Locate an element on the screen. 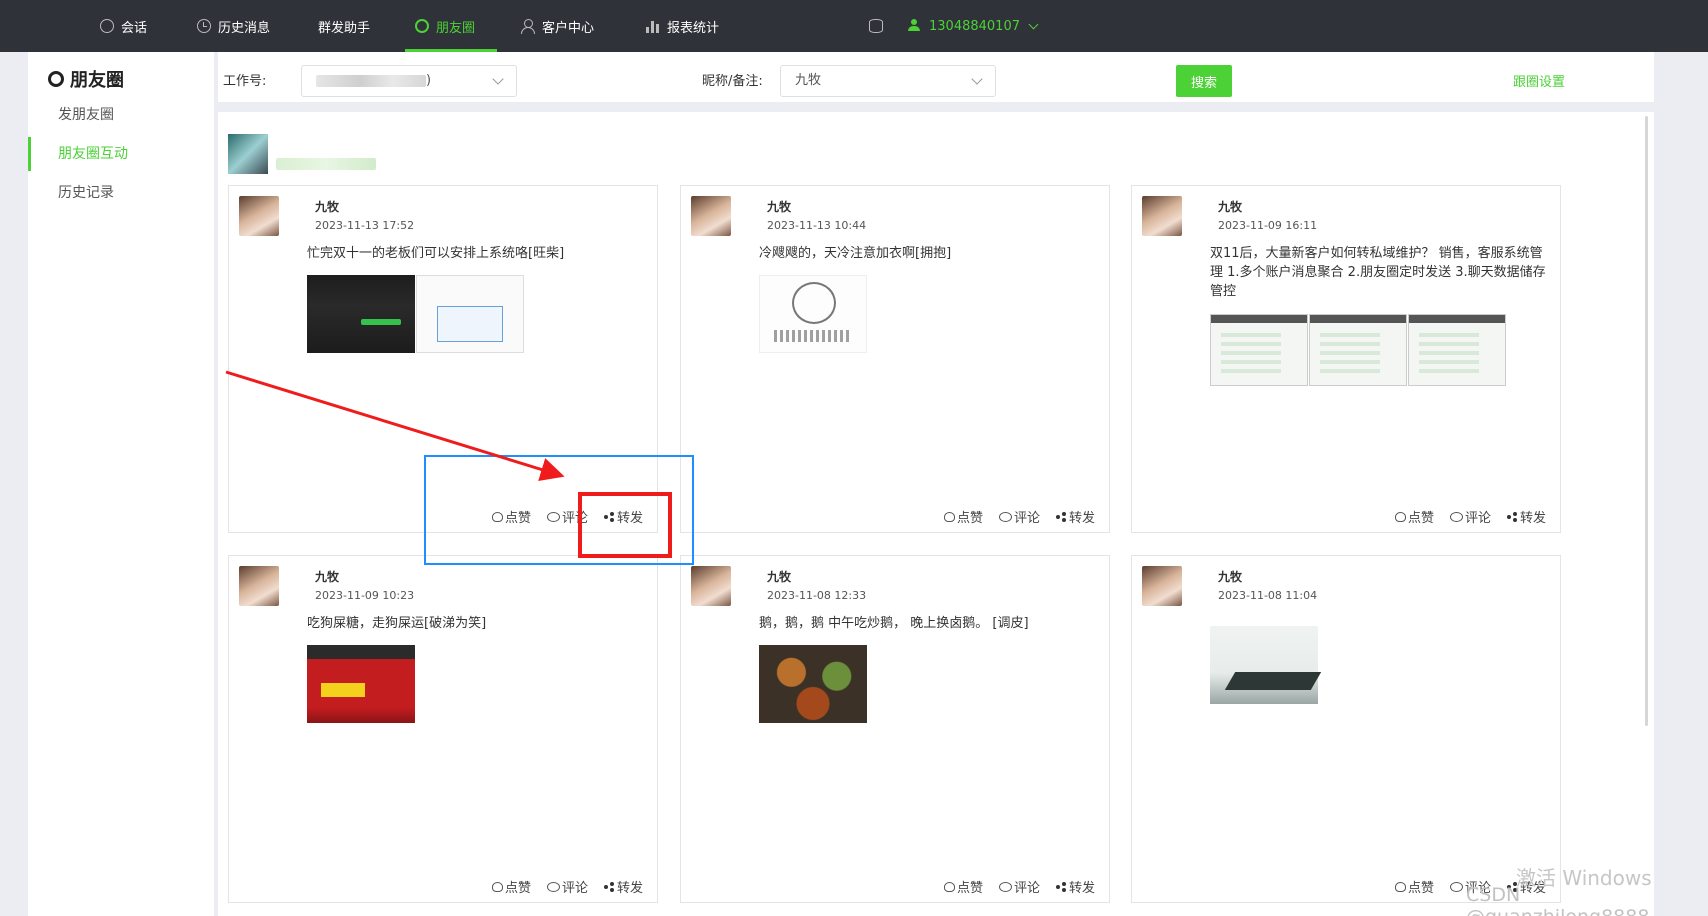  nav-moments-label: 朋友圈 is located at coordinates (456, 28).